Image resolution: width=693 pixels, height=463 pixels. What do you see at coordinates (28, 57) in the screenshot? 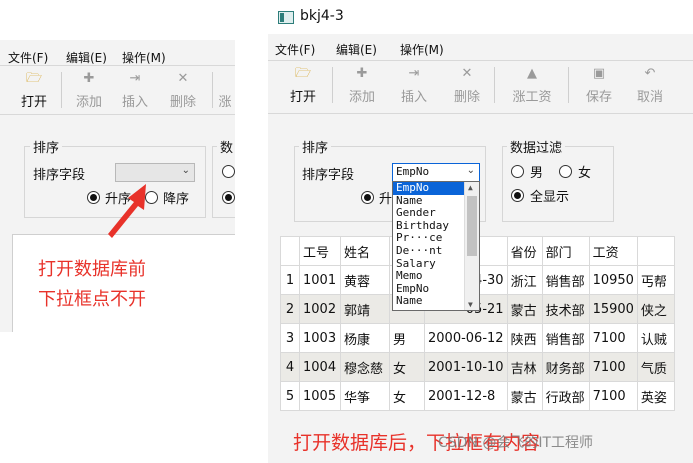
I see `left-menu-file: 文件(F)` at bounding box center [28, 57].